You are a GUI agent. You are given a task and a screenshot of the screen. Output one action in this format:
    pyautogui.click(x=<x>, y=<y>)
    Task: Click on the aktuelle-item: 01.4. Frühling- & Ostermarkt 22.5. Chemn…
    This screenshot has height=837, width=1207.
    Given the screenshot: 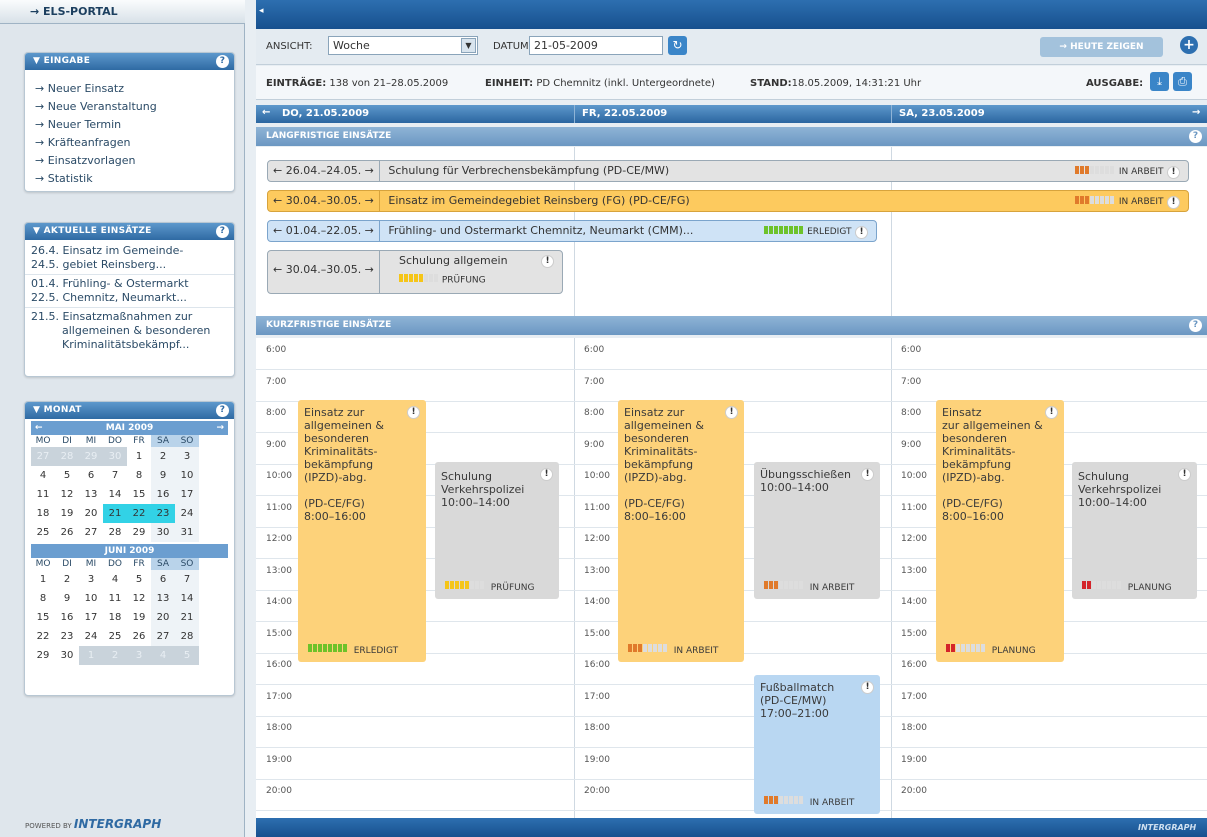 What is the action you would take?
    pyautogui.click(x=129, y=291)
    